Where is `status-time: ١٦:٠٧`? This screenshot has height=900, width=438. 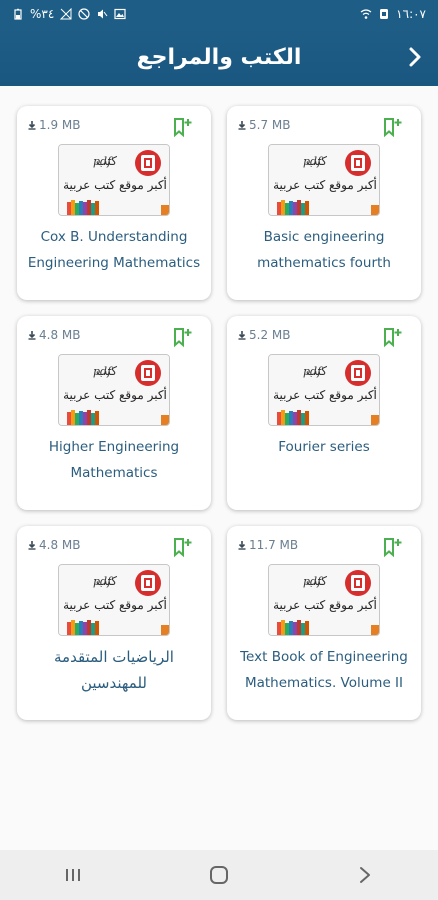 status-time: ١٦:٠٧ is located at coordinates (411, 14).